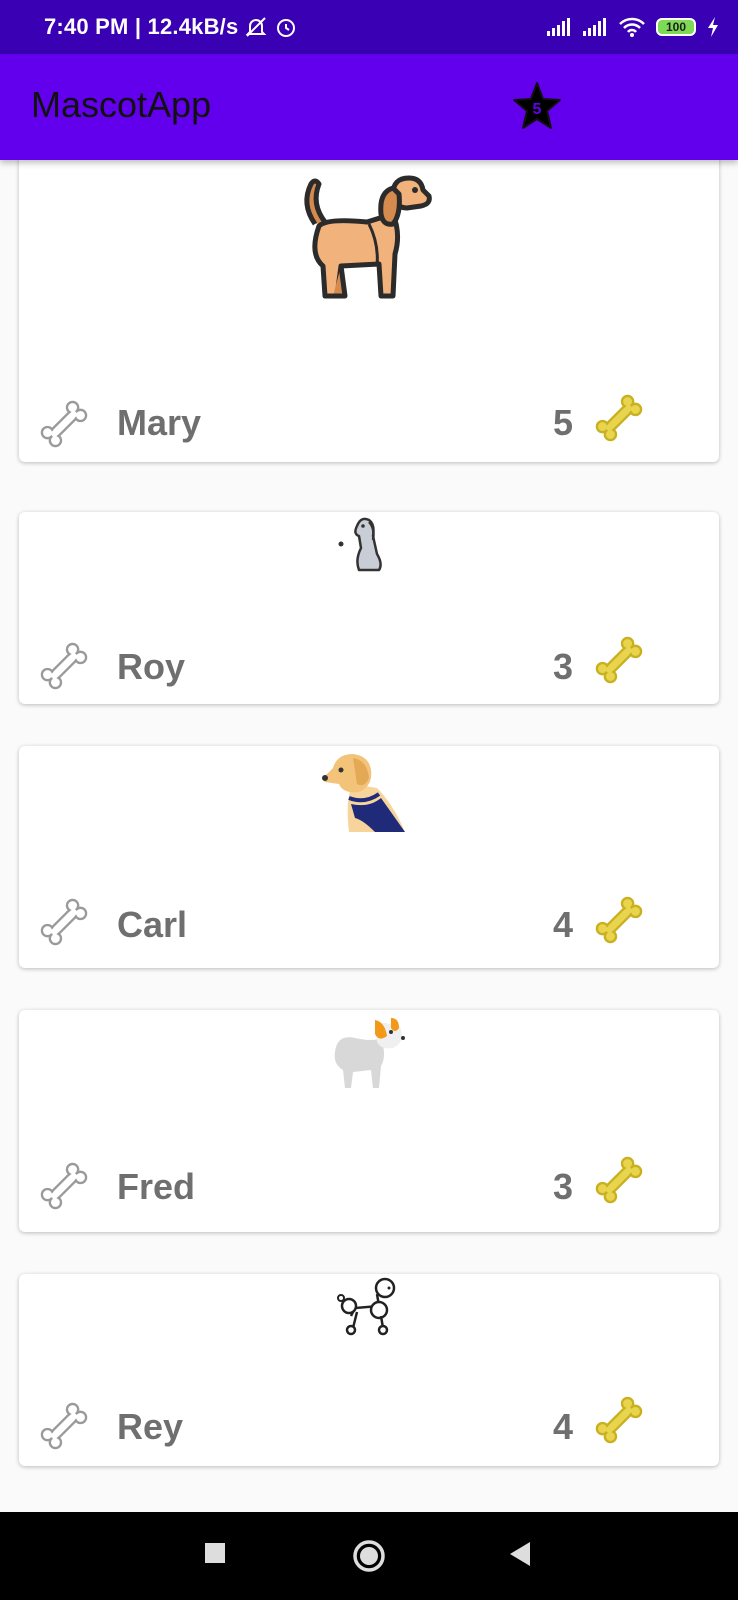 The width and height of the screenshot is (738, 1600). Describe the element at coordinates (121, 104) in the screenshot. I see `app-title: MascotApp` at that location.